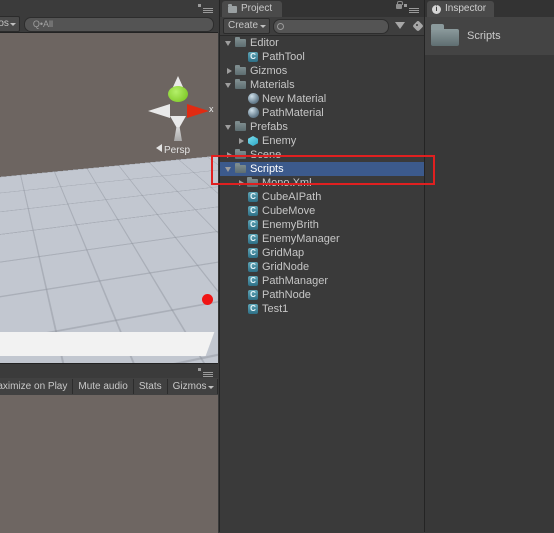 This screenshot has width=554, height=533. I want to click on tree-row-label: PathTool, so click(283, 57).